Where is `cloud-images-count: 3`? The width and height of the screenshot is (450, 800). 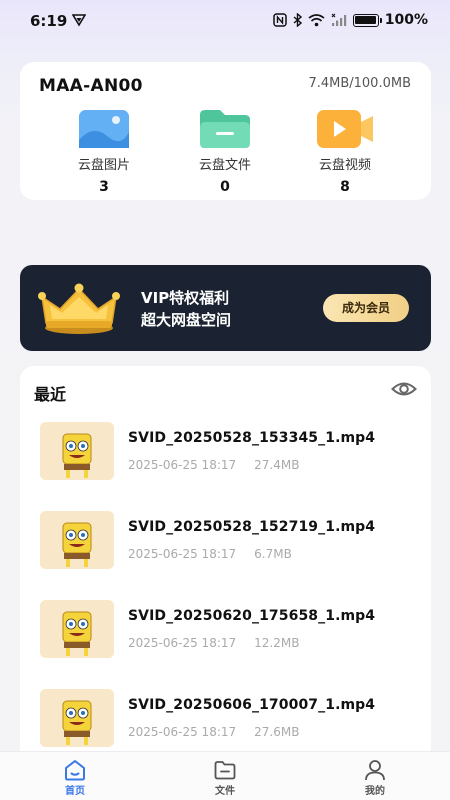
cloud-images-count: 3 is located at coordinates (104, 187).